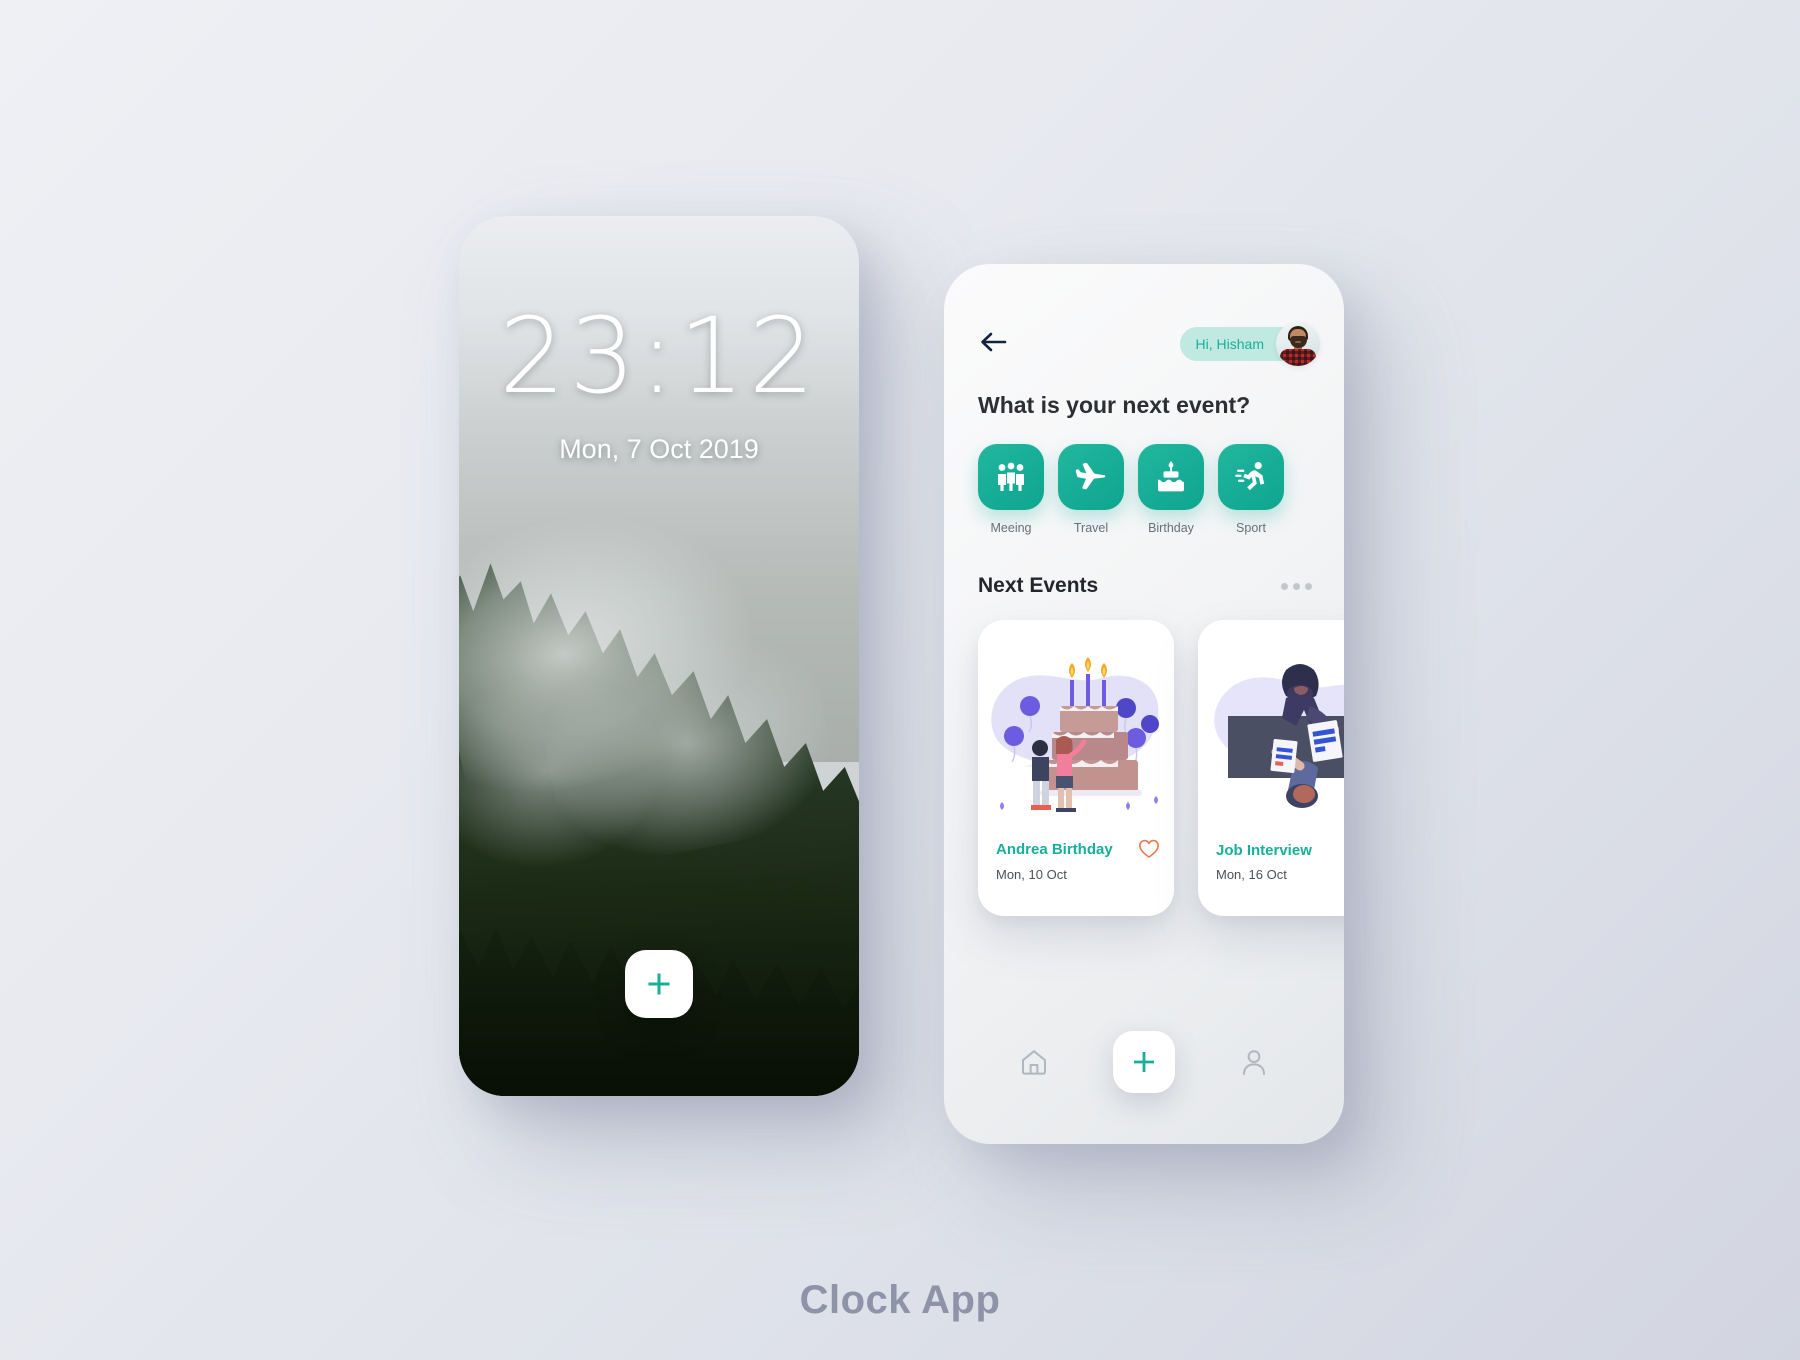 The width and height of the screenshot is (1800, 1360). Describe the element at coordinates (1298, 357) in the screenshot. I see `avatar-plaid-shirt` at that location.